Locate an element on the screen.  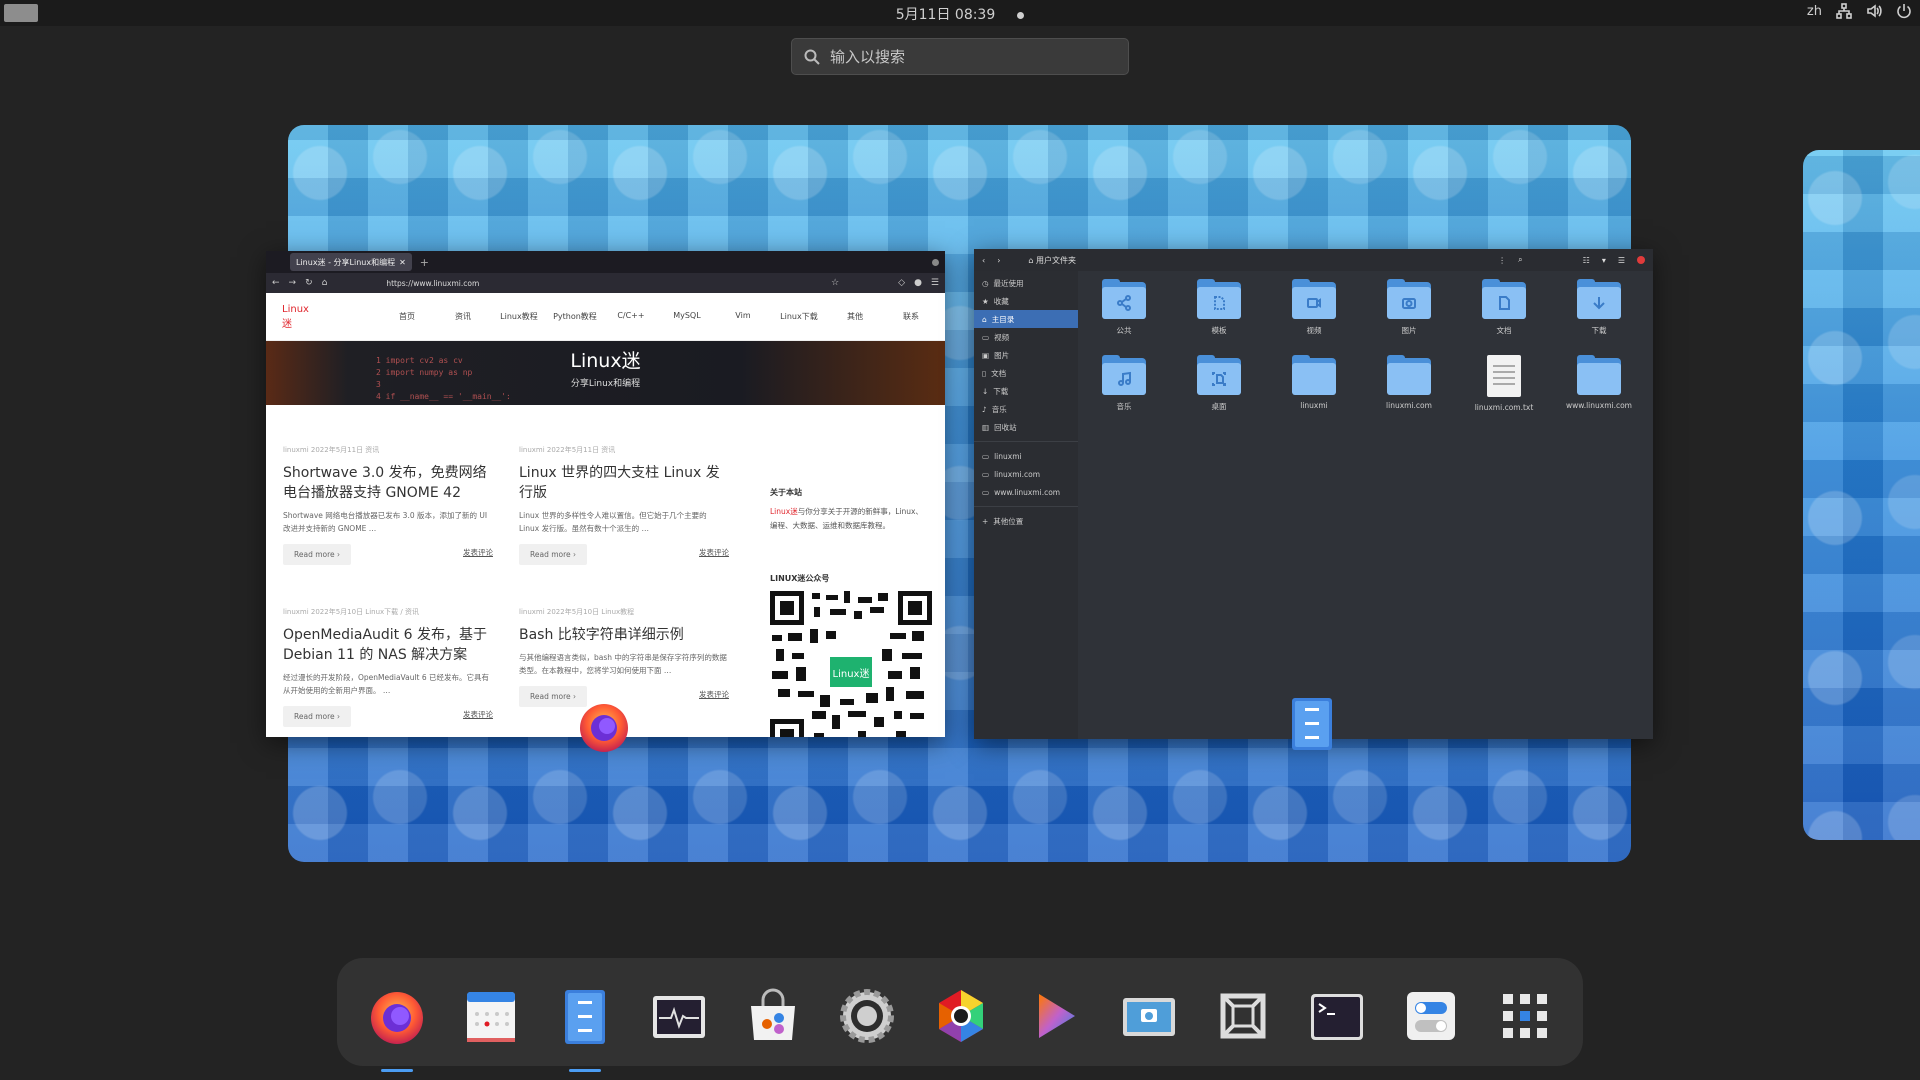
nav-item: C/C++ is located at coordinates (631, 316).